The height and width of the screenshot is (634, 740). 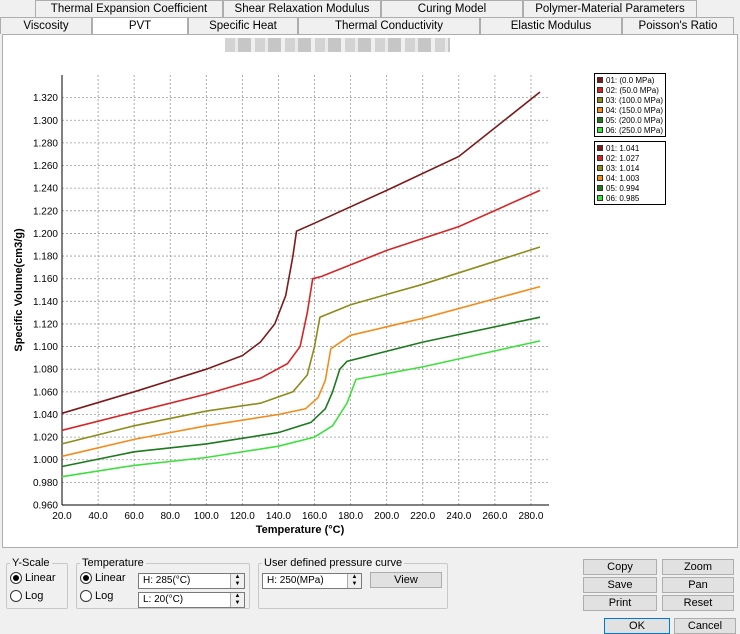 What do you see at coordinates (620, 603) in the screenshot?
I see `print-button: Print` at bounding box center [620, 603].